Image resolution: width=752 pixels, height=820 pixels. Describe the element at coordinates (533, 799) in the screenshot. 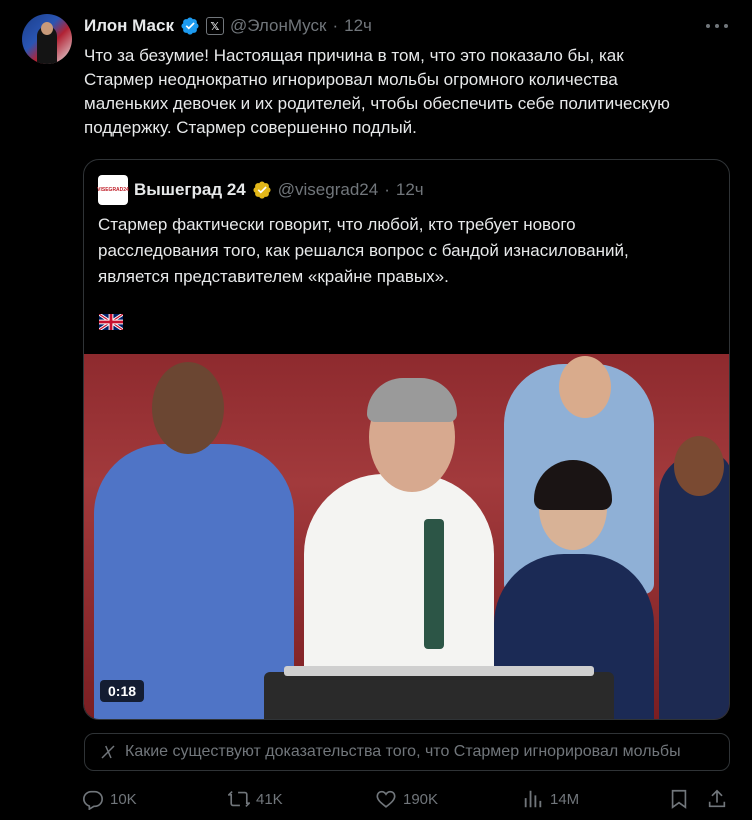

I see `views-icon` at that location.